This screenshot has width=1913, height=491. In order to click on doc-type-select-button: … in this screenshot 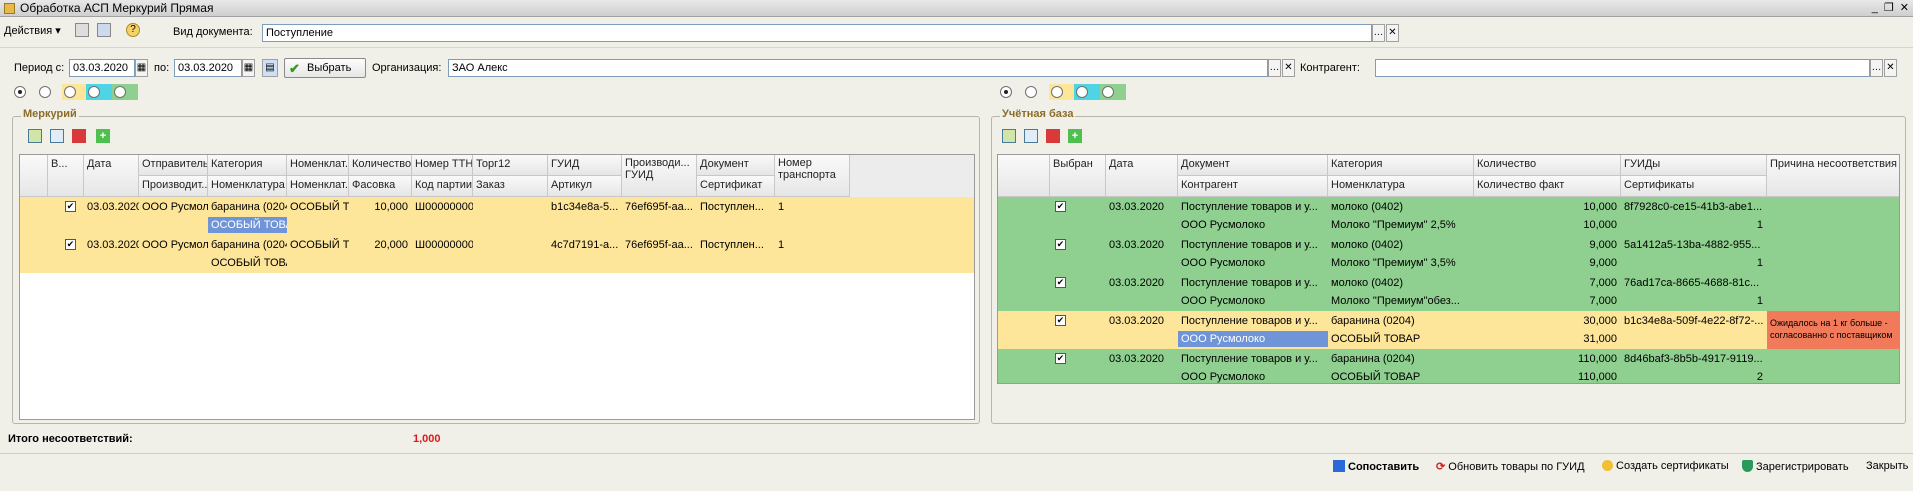, I will do `click(1378, 33)`.